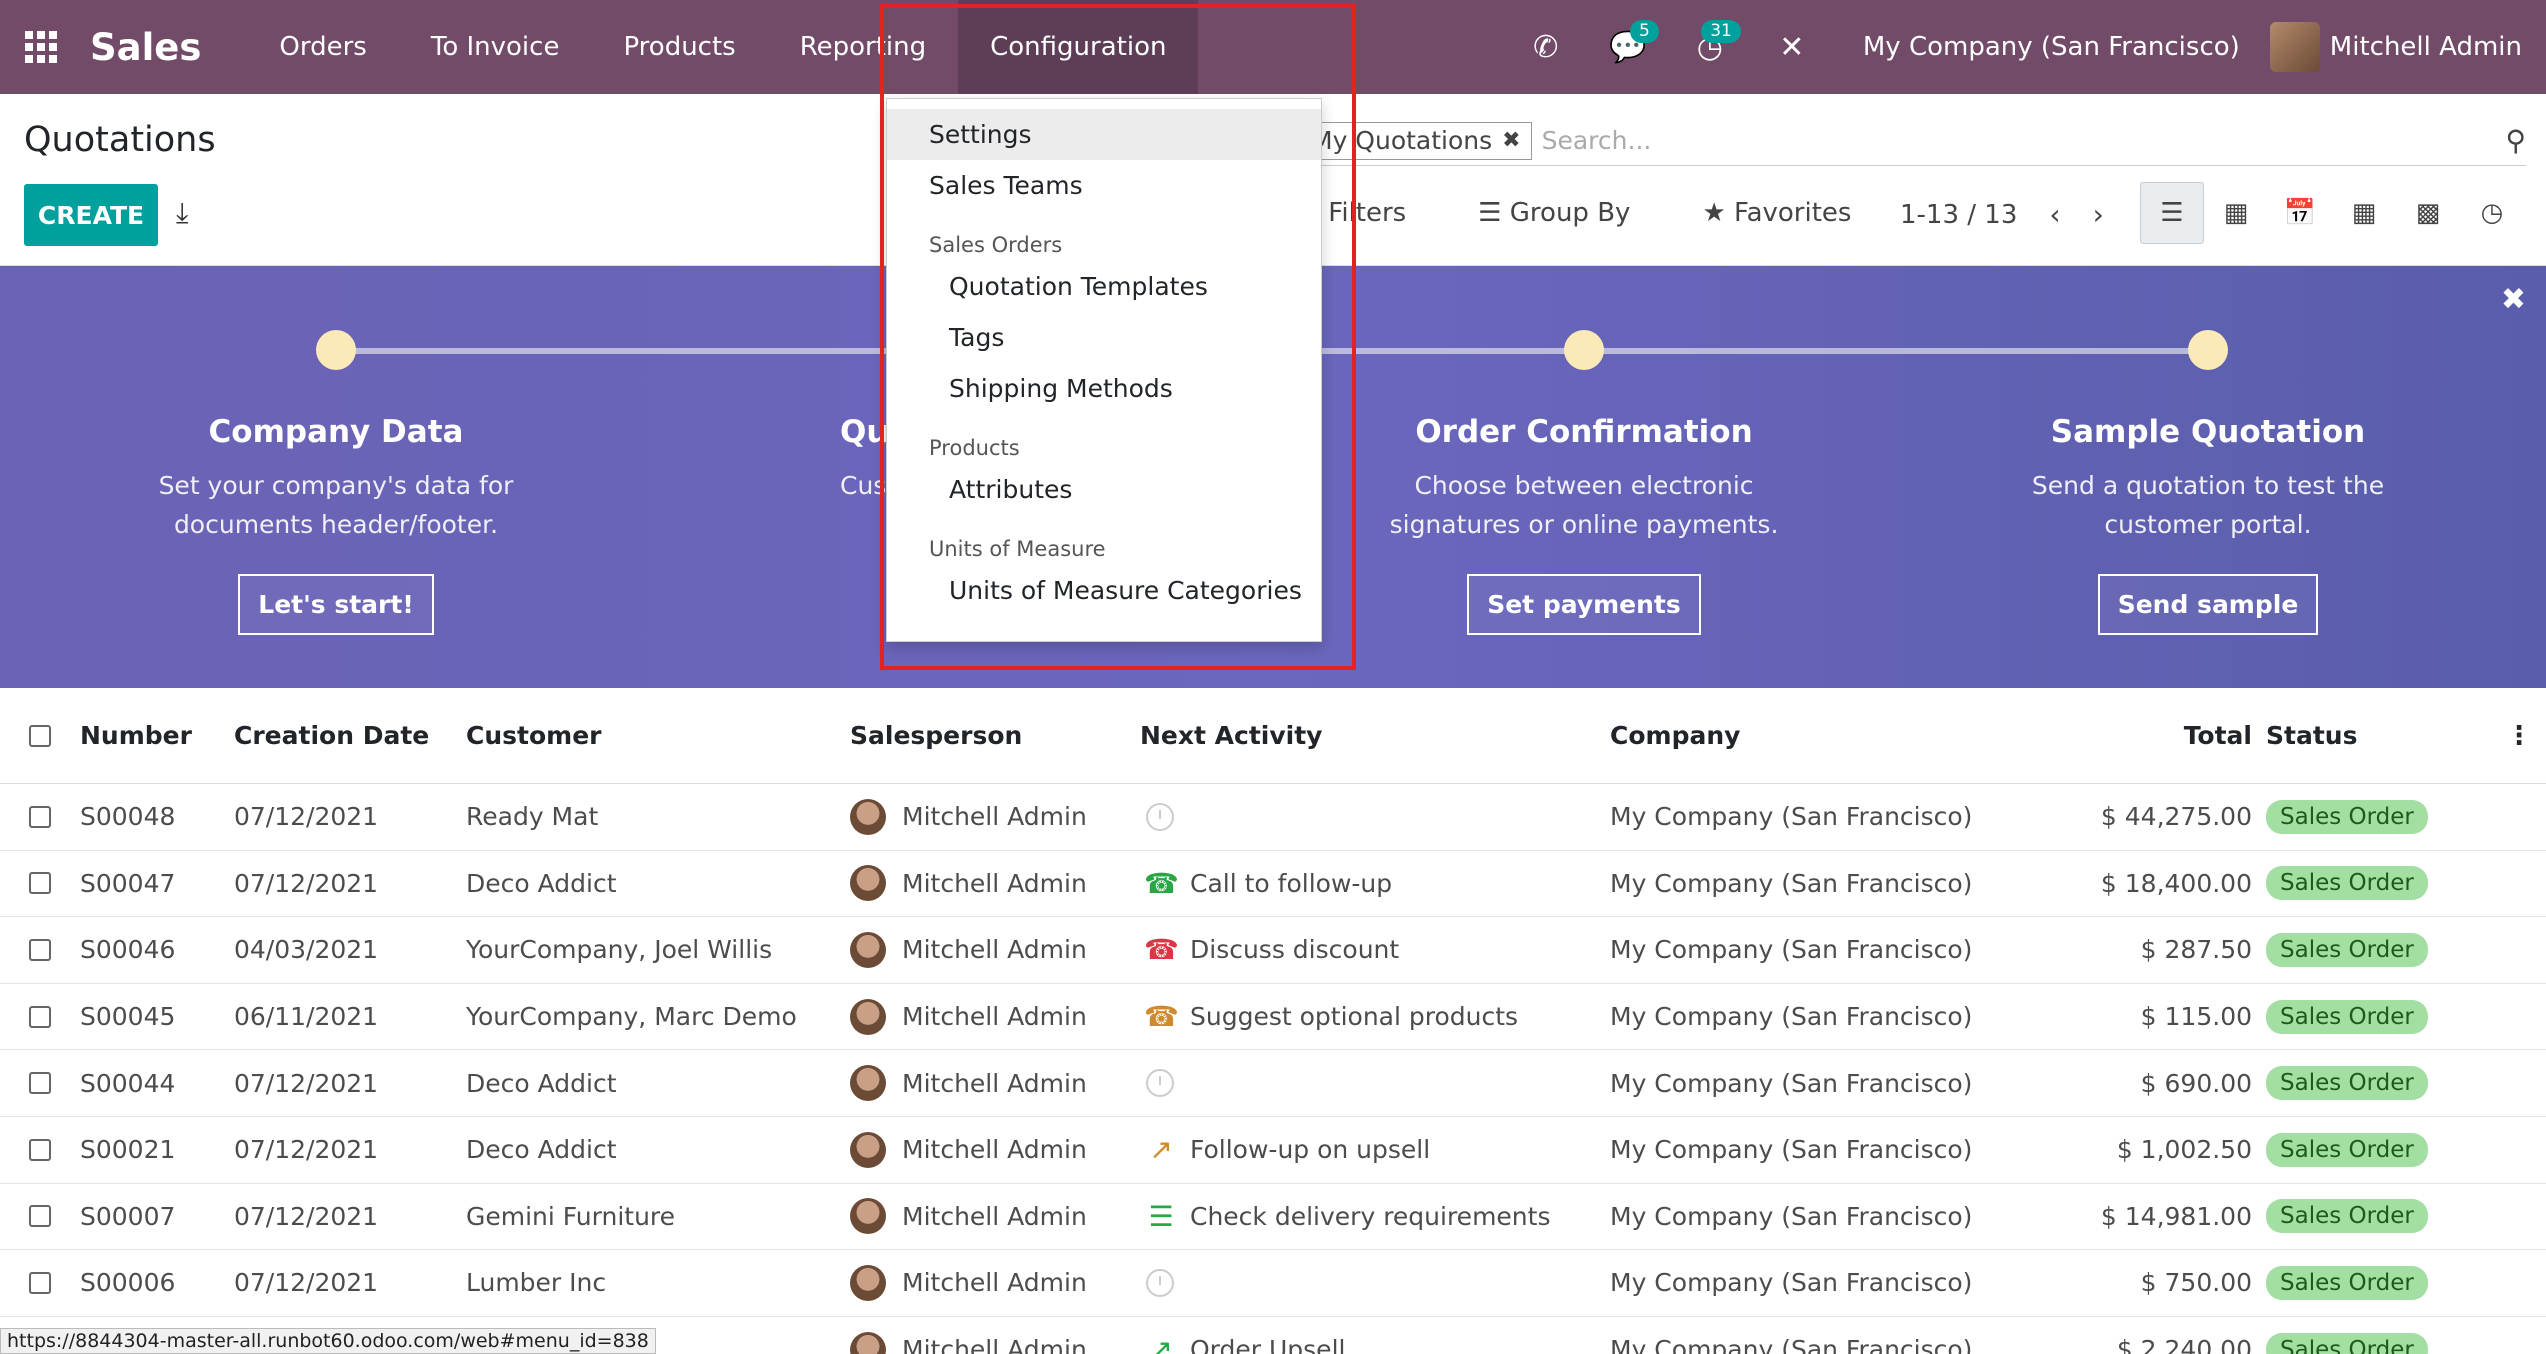  I want to click on activity-summary: Check delivery requirements, so click(1370, 1216).